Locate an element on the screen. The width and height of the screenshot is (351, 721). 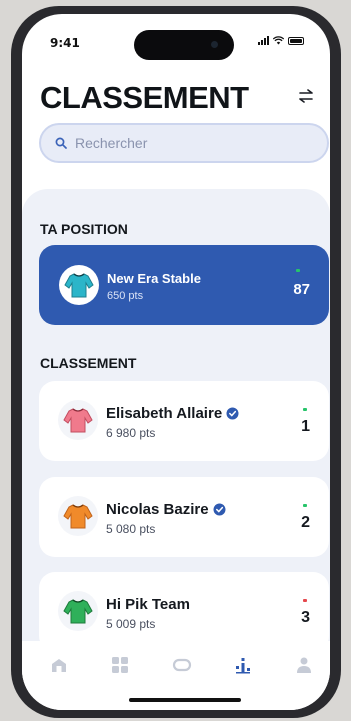
my-position-heading: TA POSITION is located at coordinates (84, 229).